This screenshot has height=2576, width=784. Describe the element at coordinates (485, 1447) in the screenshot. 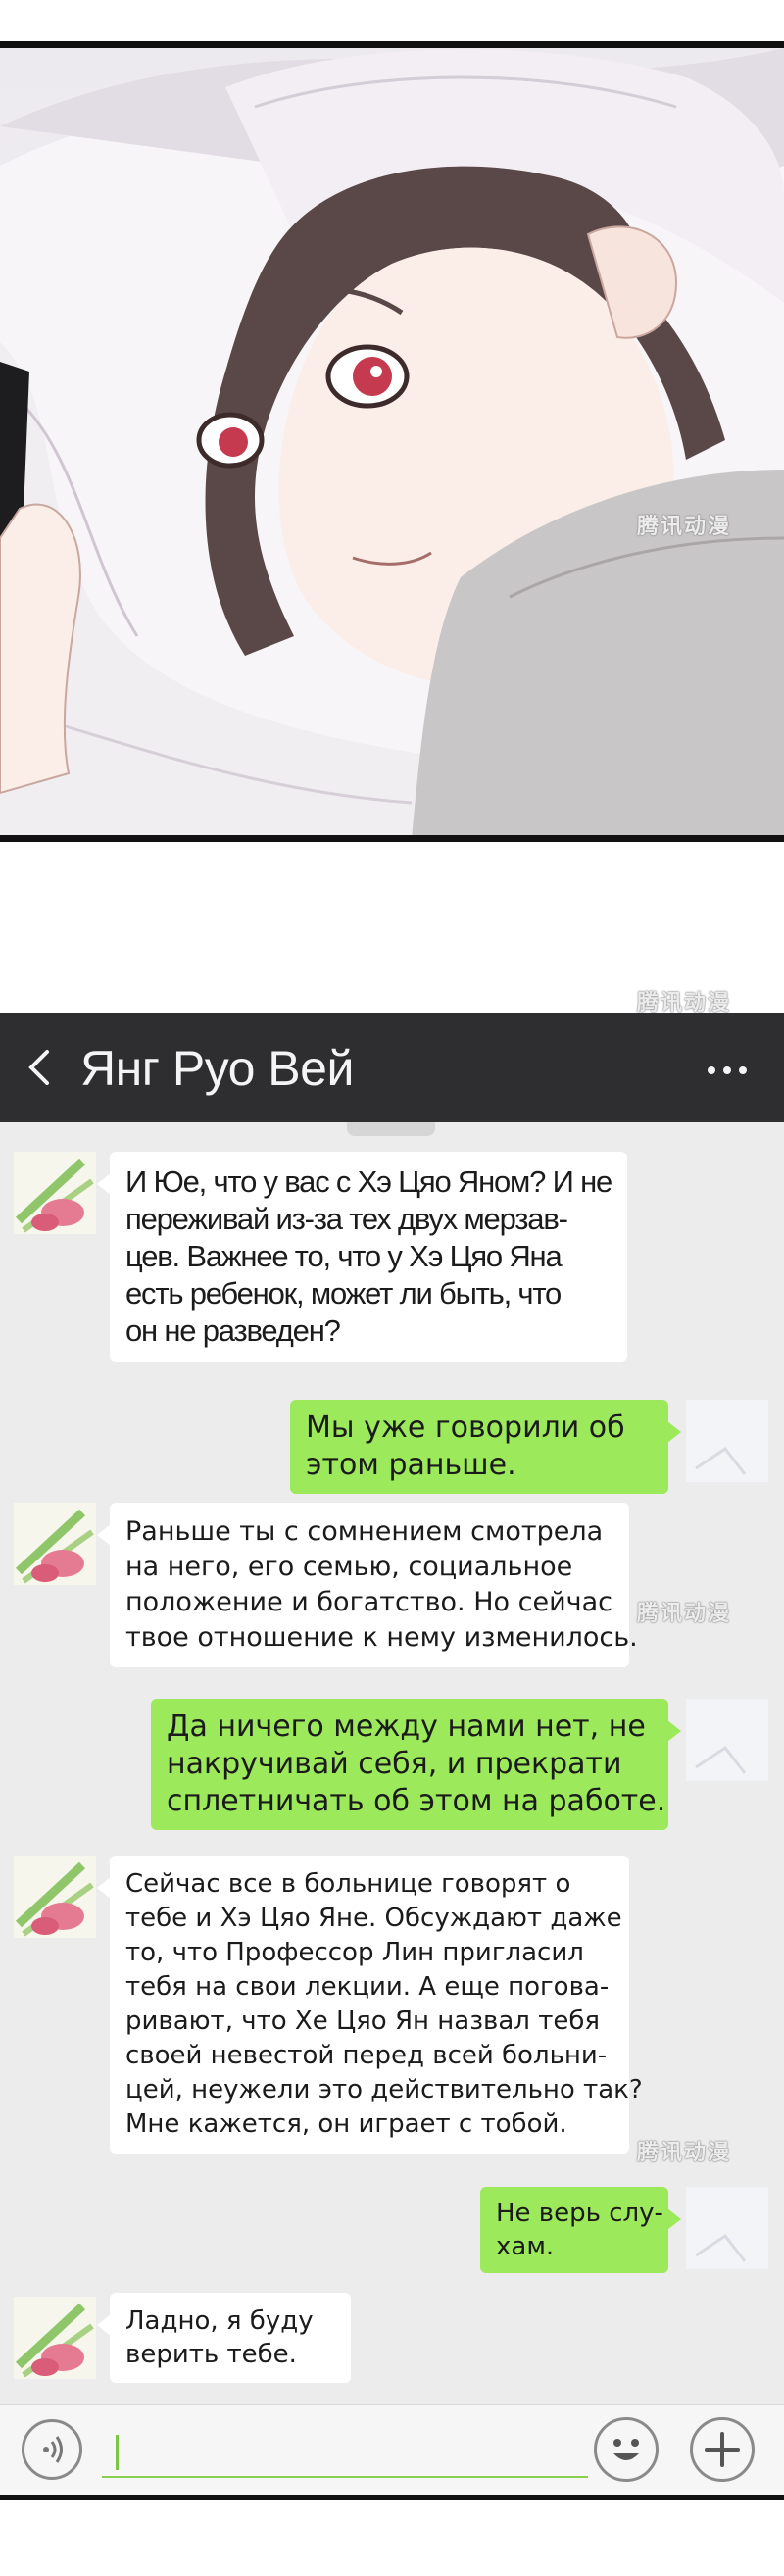

I see `message-bubble-outgoing: Мы уже говорили об этом раньше.` at that location.